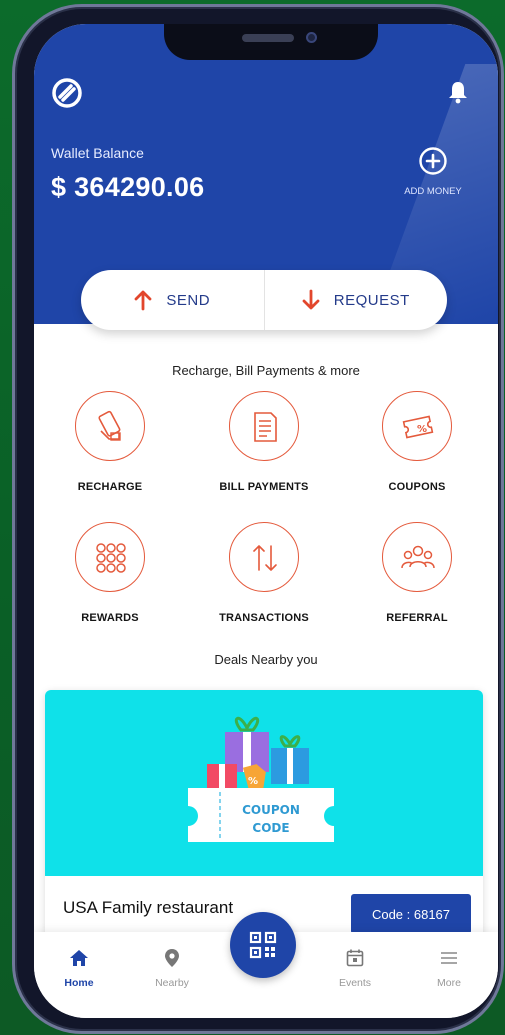  I want to click on scan-qr-button, so click(263, 945).